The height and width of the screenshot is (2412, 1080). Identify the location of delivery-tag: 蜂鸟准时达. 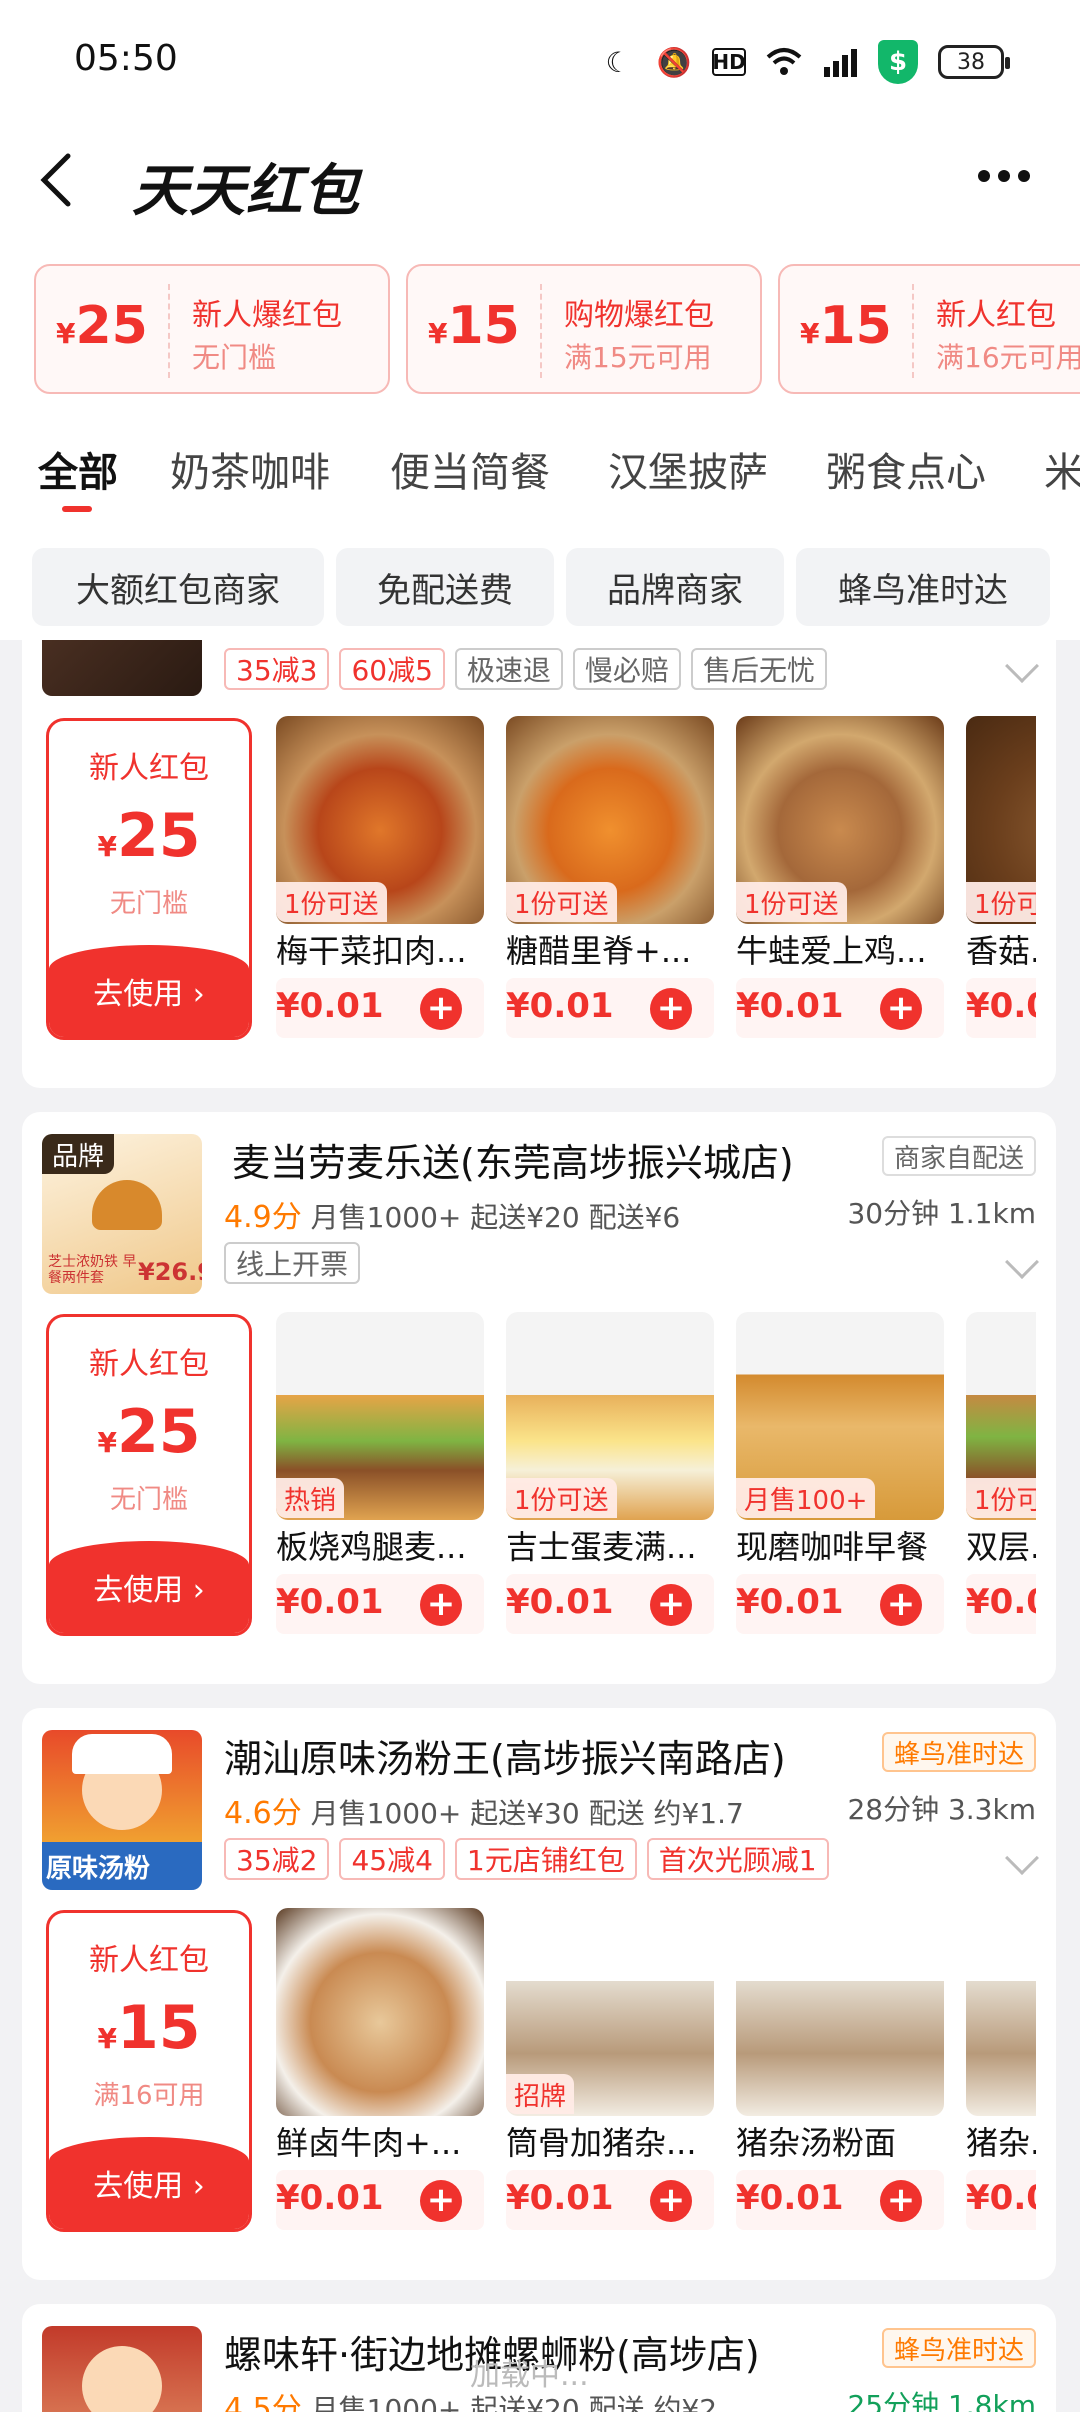
(958, 1752).